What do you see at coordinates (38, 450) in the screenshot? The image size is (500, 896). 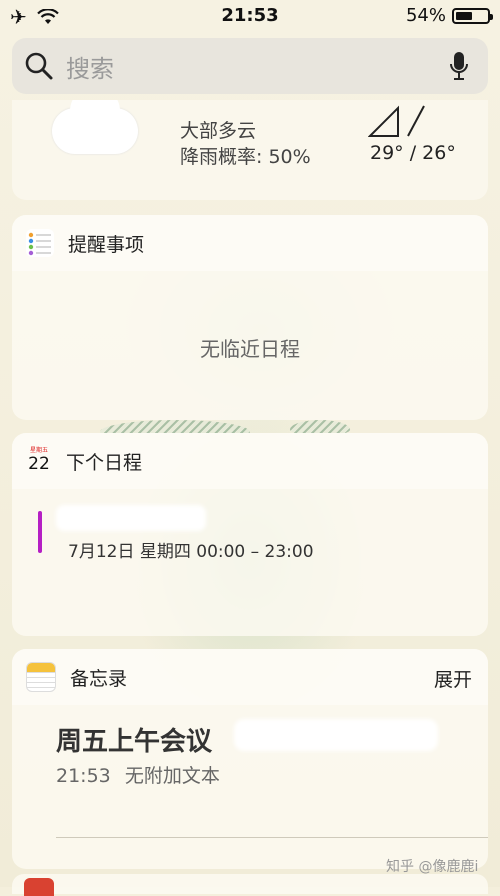 I see `calendar-icon-weekday: 星期五` at bounding box center [38, 450].